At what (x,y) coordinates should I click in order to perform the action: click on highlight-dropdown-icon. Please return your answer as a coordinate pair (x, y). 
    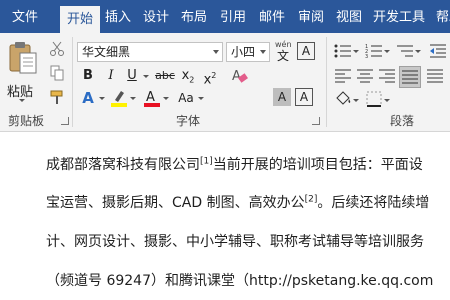
    Looking at the image, I should click on (133, 98).